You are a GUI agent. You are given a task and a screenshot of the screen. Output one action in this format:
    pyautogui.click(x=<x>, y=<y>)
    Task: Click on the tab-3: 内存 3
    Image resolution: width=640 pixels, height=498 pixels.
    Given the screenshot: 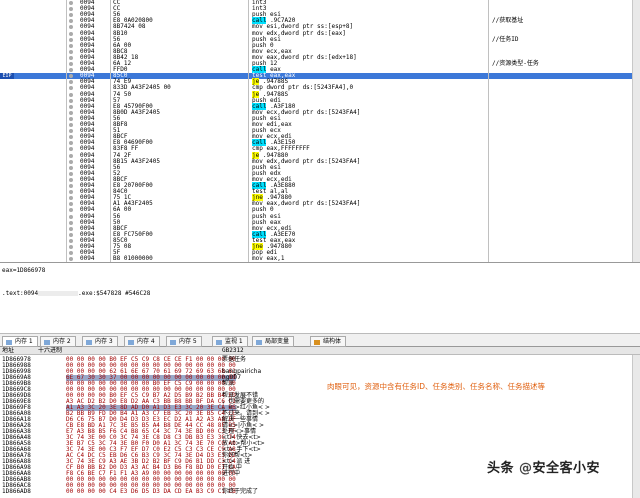 What is the action you would take?
    pyautogui.click(x=100, y=341)
    